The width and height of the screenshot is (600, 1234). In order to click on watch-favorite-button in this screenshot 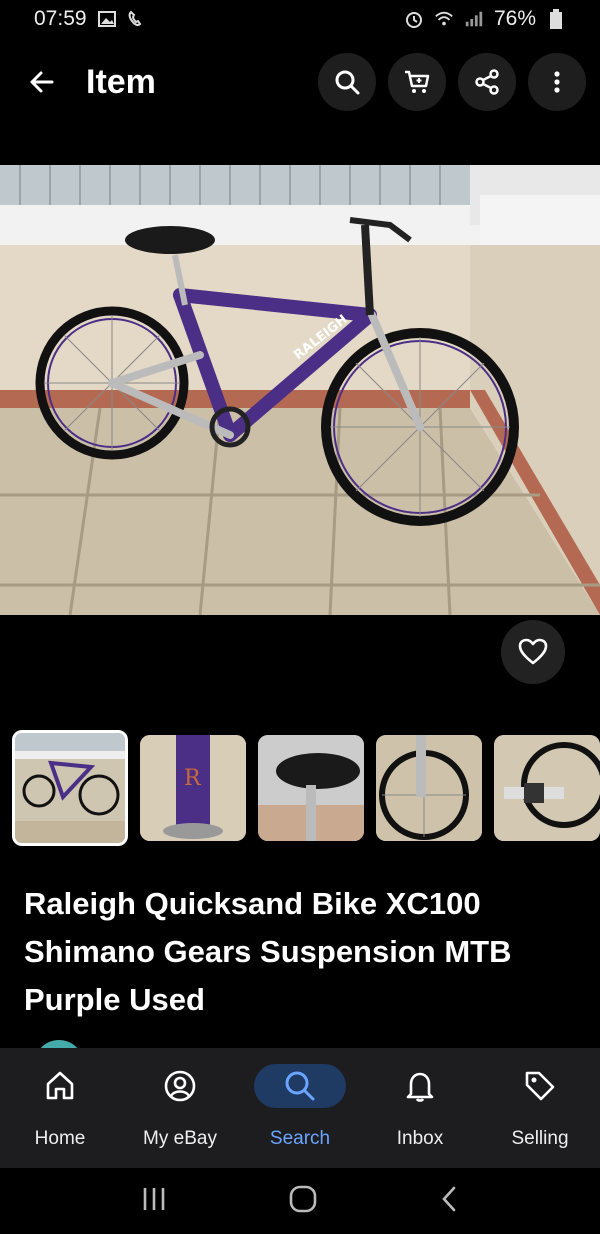, I will do `click(533, 652)`.